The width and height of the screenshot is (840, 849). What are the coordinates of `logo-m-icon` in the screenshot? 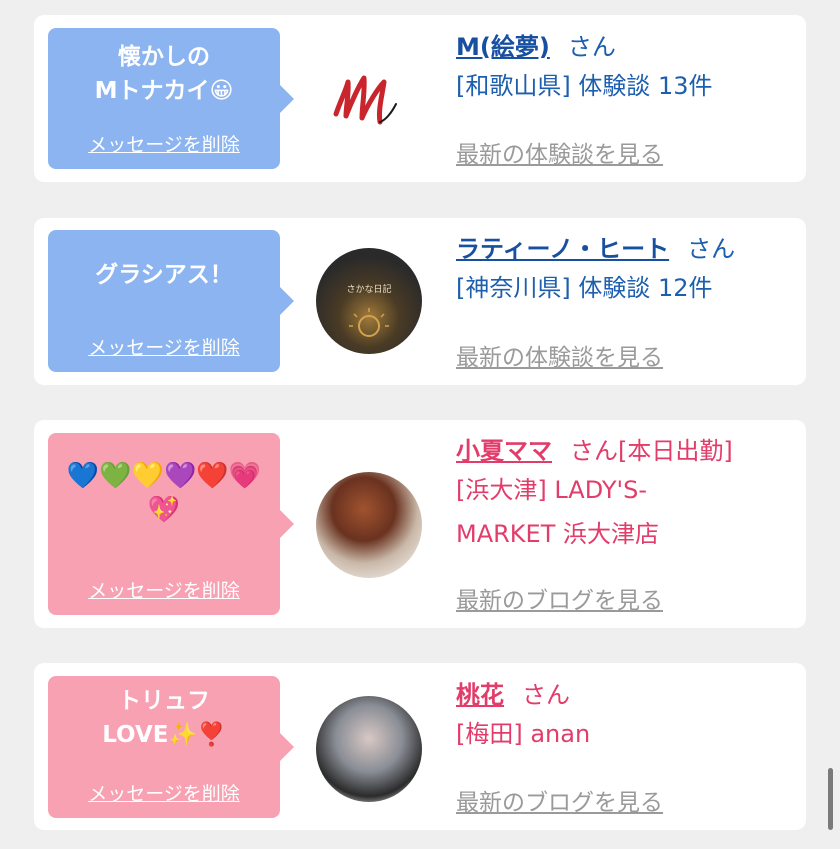 It's located at (365, 100).